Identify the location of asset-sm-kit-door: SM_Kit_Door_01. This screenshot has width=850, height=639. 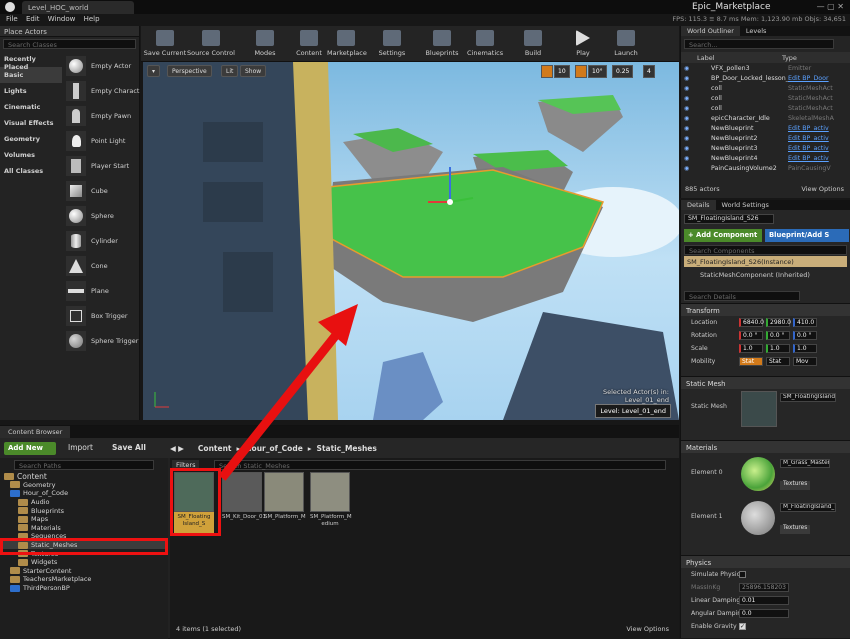
(244, 503).